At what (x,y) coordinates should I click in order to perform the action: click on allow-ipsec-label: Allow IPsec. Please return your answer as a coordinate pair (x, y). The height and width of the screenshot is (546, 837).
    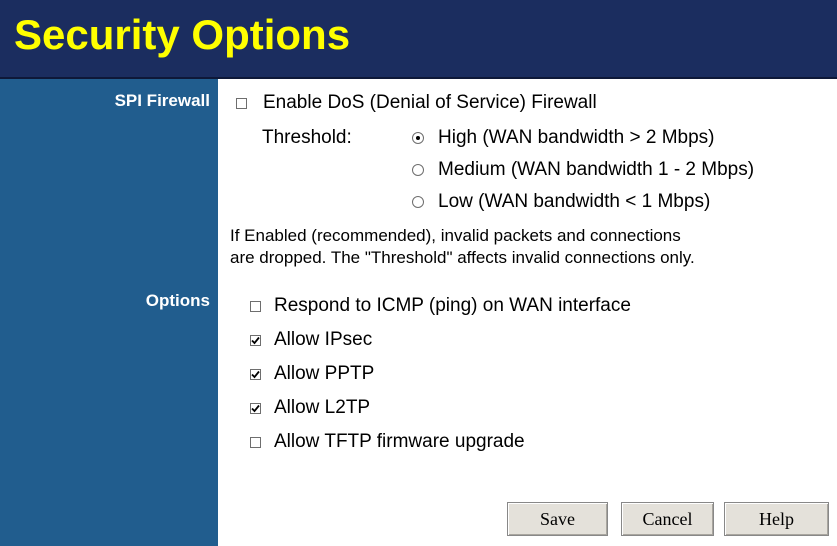
    Looking at the image, I should click on (323, 339).